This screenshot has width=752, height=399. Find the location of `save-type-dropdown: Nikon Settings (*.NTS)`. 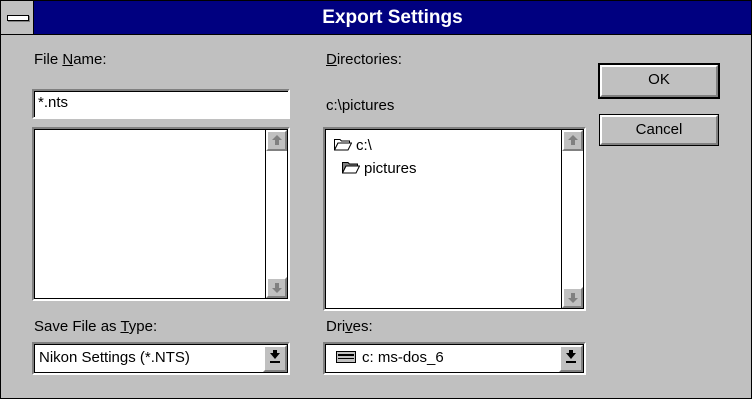

save-type-dropdown: Nikon Settings (*.NTS) is located at coordinates (161, 358).